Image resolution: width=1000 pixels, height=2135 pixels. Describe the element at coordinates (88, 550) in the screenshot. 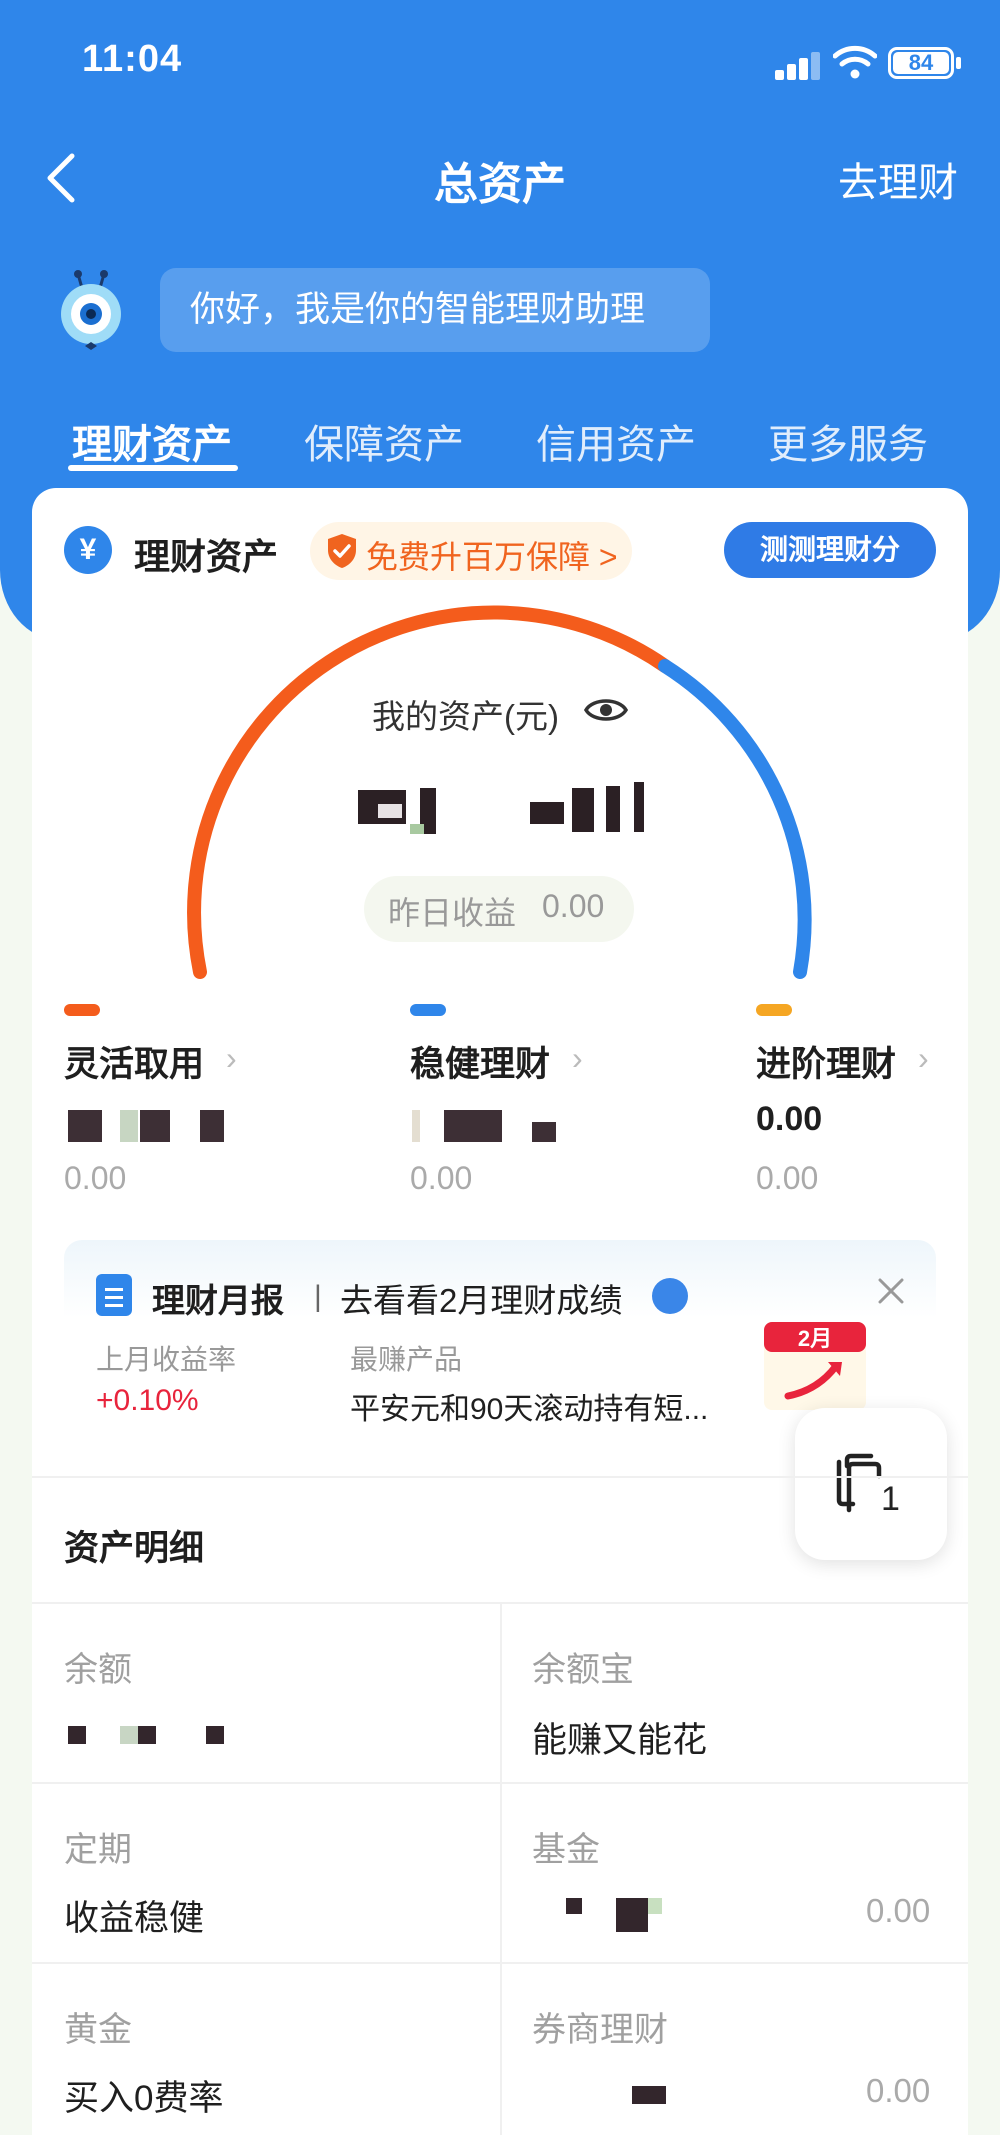

I see `yen-icon: ¥` at that location.